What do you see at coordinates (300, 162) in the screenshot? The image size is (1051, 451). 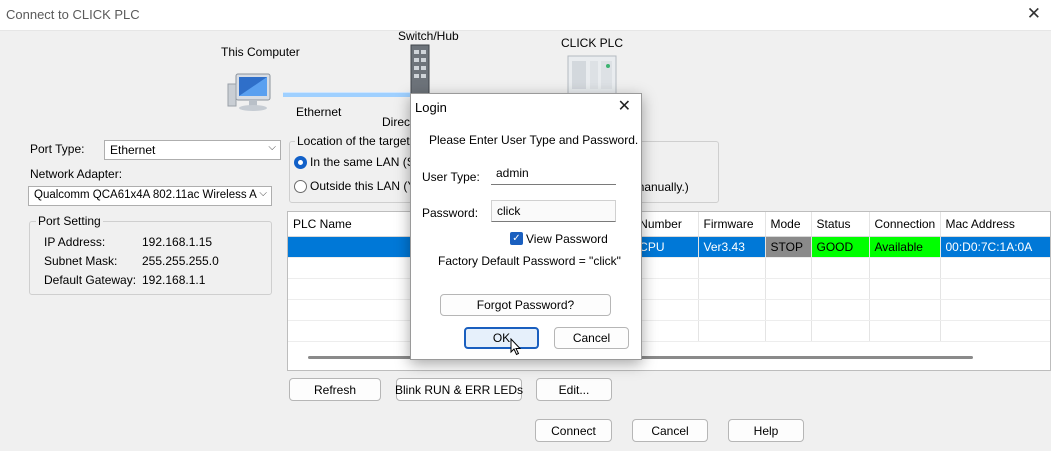 I see `same-lan-radio` at bounding box center [300, 162].